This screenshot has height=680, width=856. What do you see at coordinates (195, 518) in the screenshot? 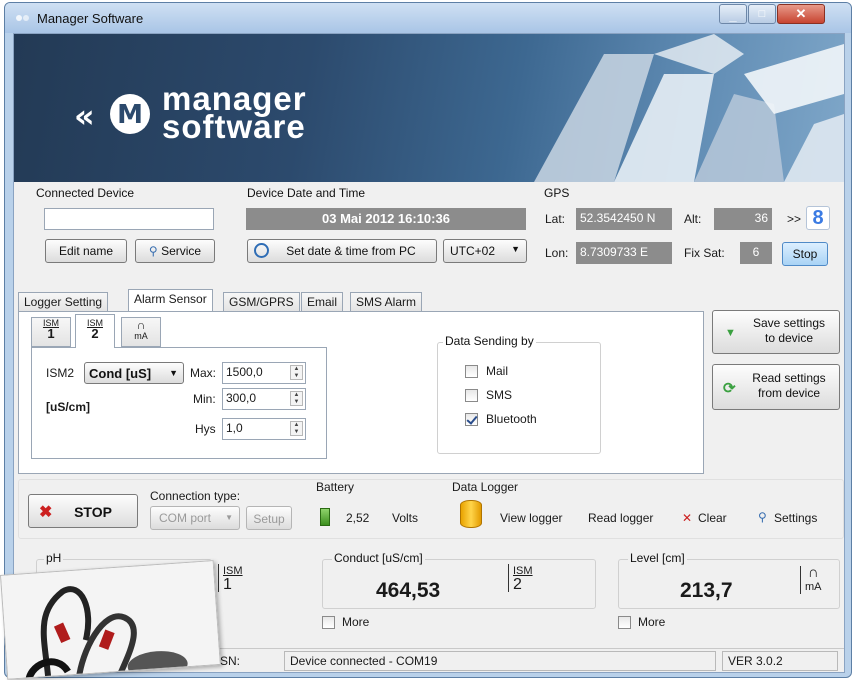
I see `connection-type-select: COM port ▼` at bounding box center [195, 518].